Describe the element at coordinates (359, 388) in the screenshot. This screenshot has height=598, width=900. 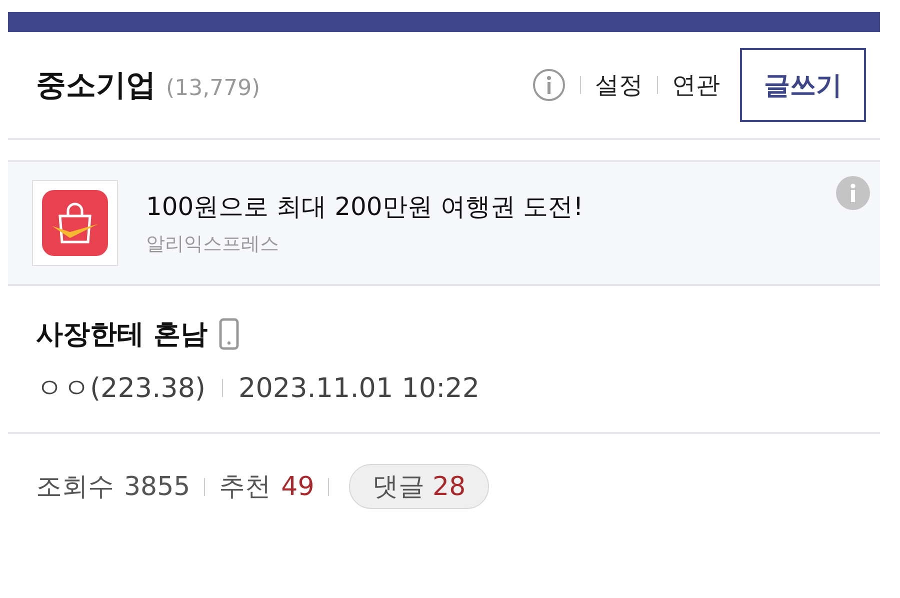
I see `post-date: 2023.11.01 10:22` at that location.